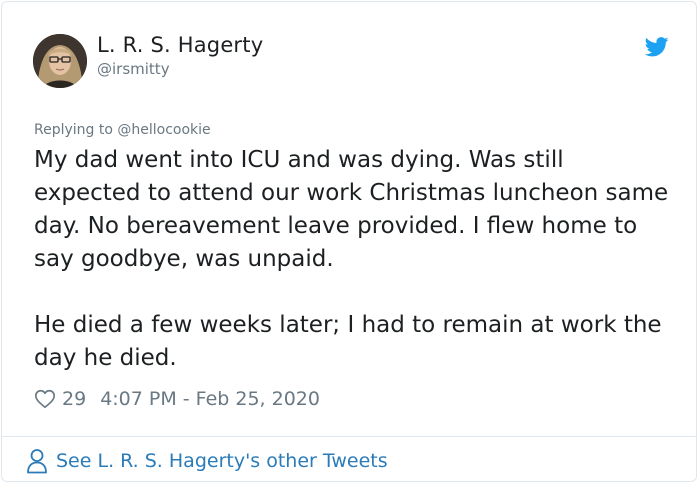 Image resolution: width=700 pixels, height=485 pixels. Describe the element at coordinates (133, 69) in the screenshot. I see `user-handle: @irsmitty` at that location.